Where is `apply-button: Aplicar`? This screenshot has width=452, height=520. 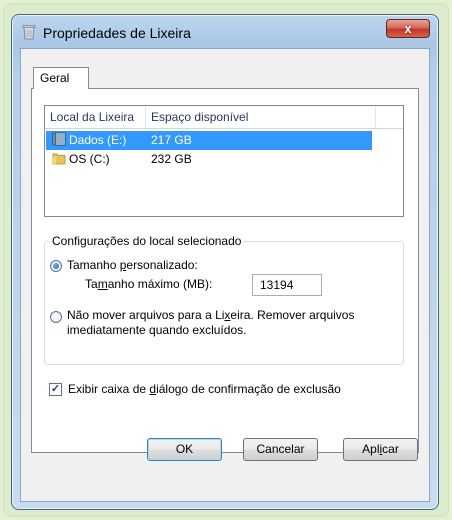
apply-button: Aplicar is located at coordinates (380, 449).